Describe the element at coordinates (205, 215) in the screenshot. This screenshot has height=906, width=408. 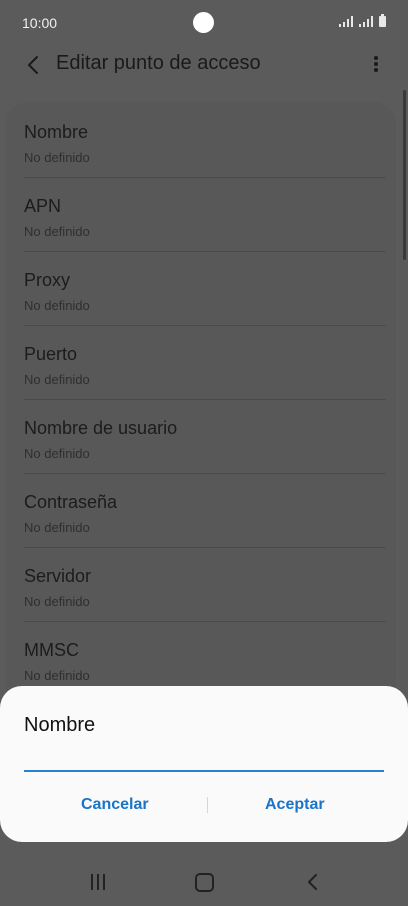
I see `list-item-apn: APN No definido` at that location.